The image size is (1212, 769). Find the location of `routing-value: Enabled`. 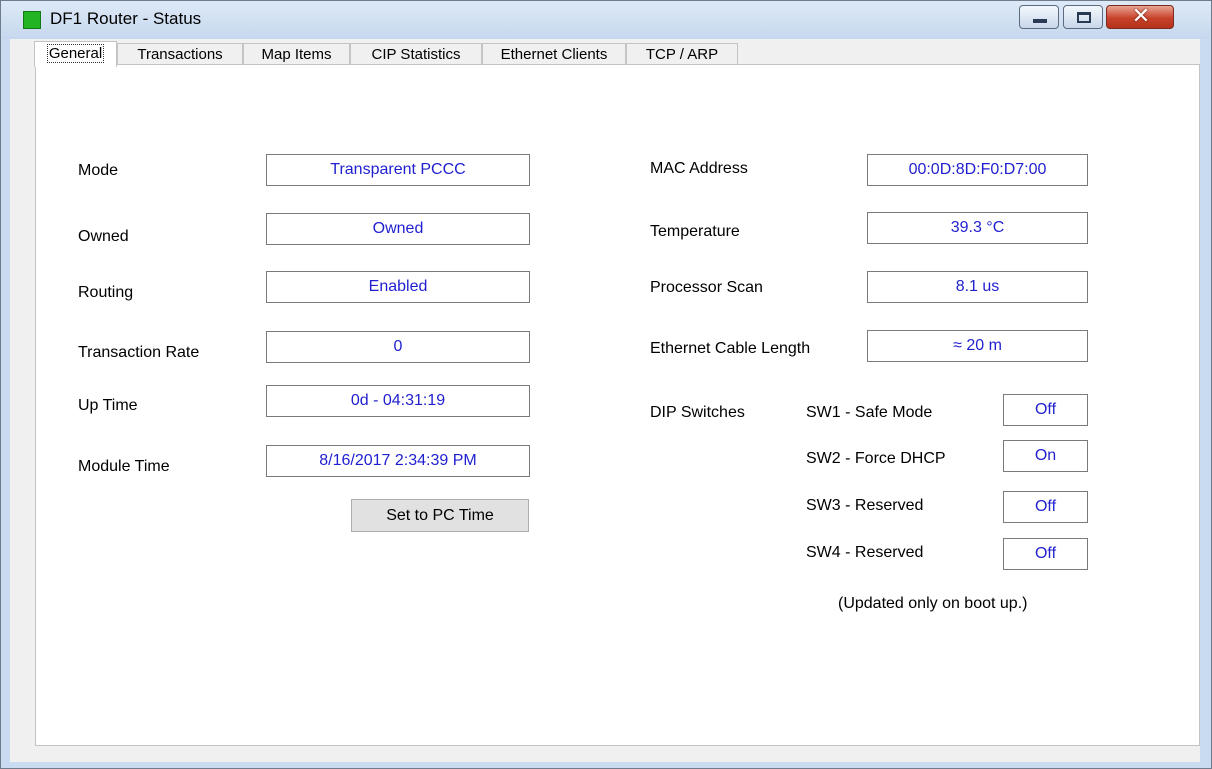

routing-value: Enabled is located at coordinates (398, 287).